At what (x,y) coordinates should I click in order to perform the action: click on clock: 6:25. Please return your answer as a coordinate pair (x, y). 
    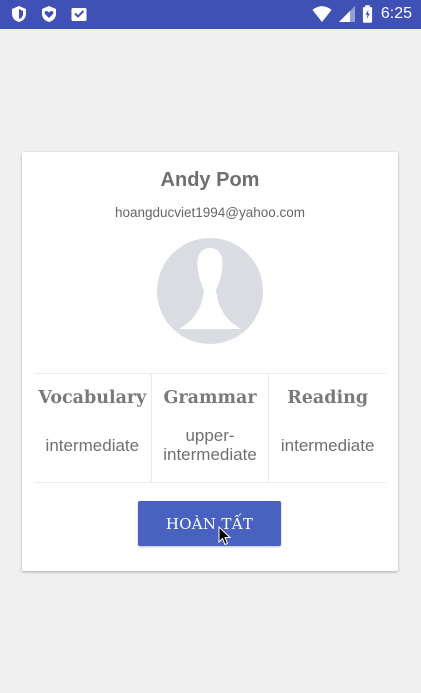
    Looking at the image, I should click on (396, 13).